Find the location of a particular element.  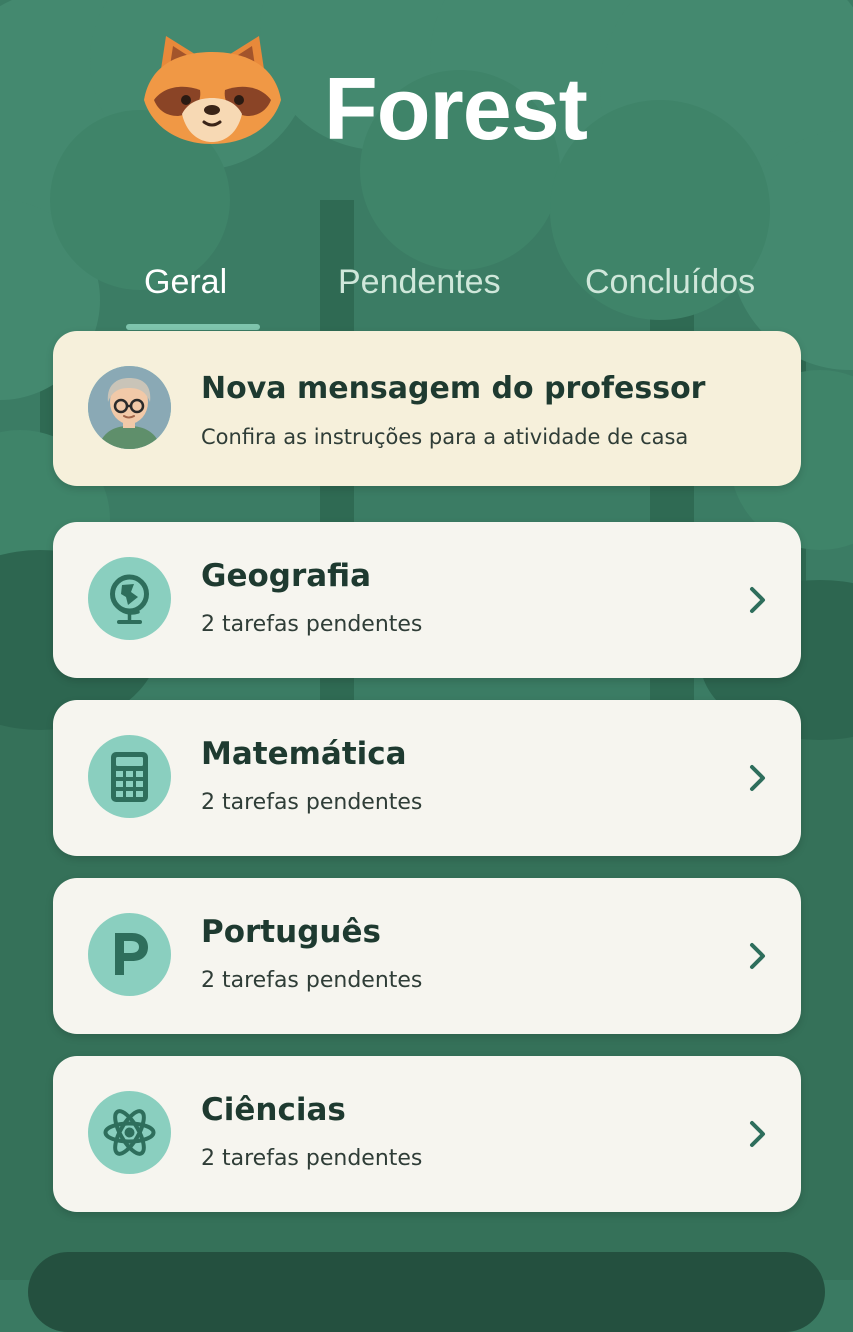

letter-p-icon is located at coordinates (129, 954).